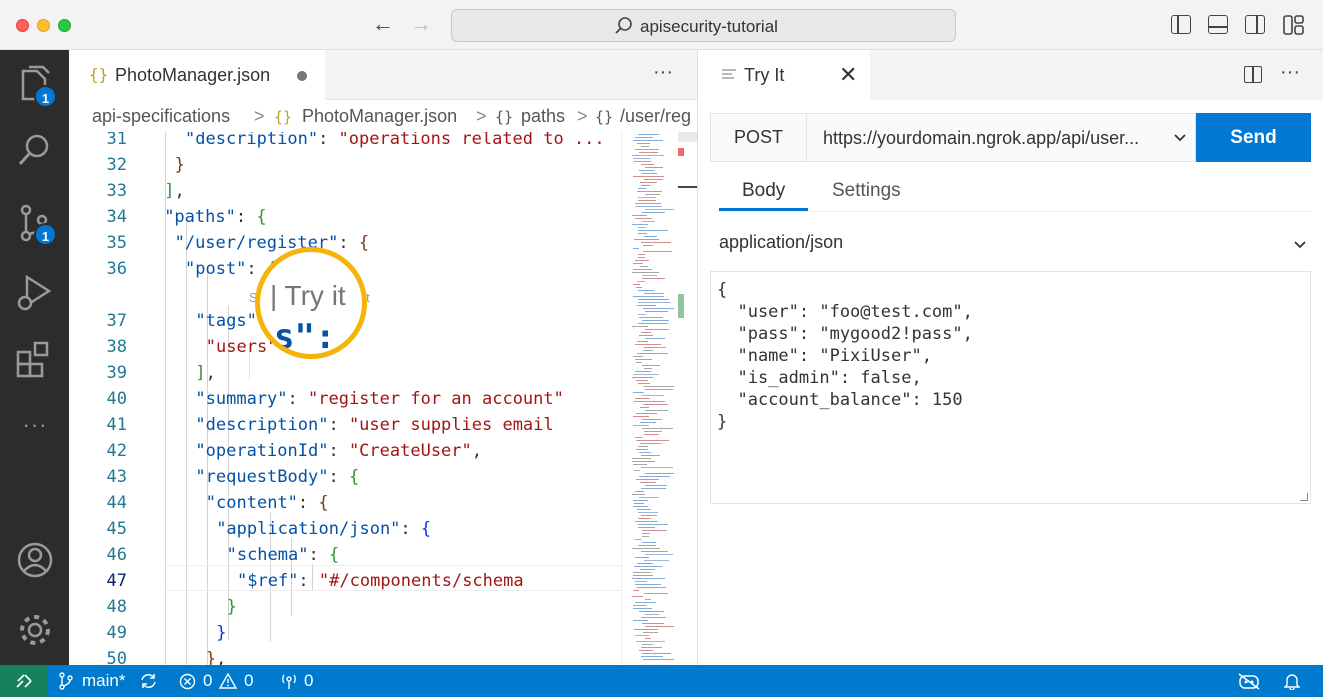  Describe the element at coordinates (1292, 681) in the screenshot. I see `notifications-bell-icon` at that location.